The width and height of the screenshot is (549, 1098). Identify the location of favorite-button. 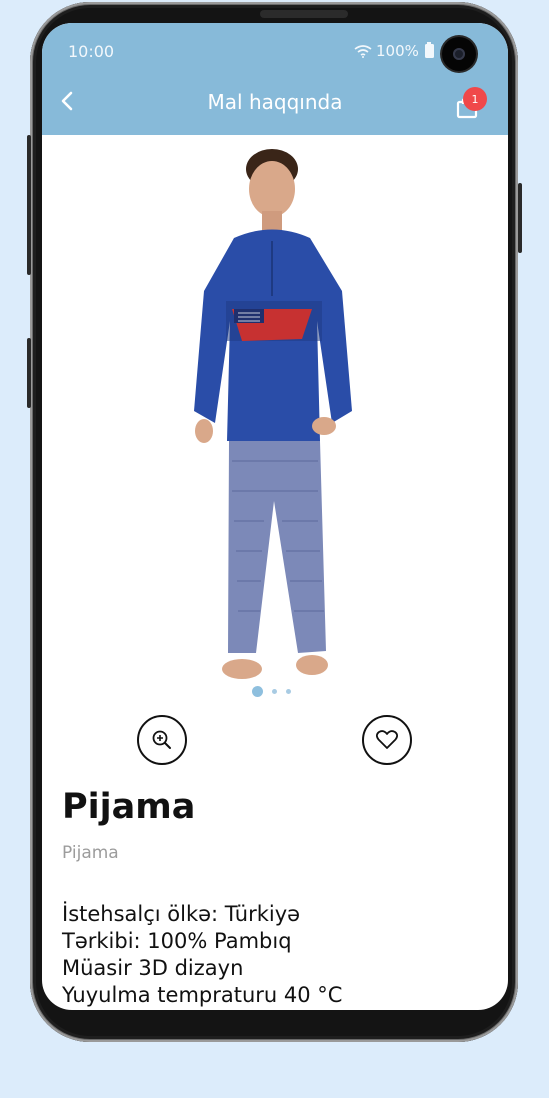
(387, 740).